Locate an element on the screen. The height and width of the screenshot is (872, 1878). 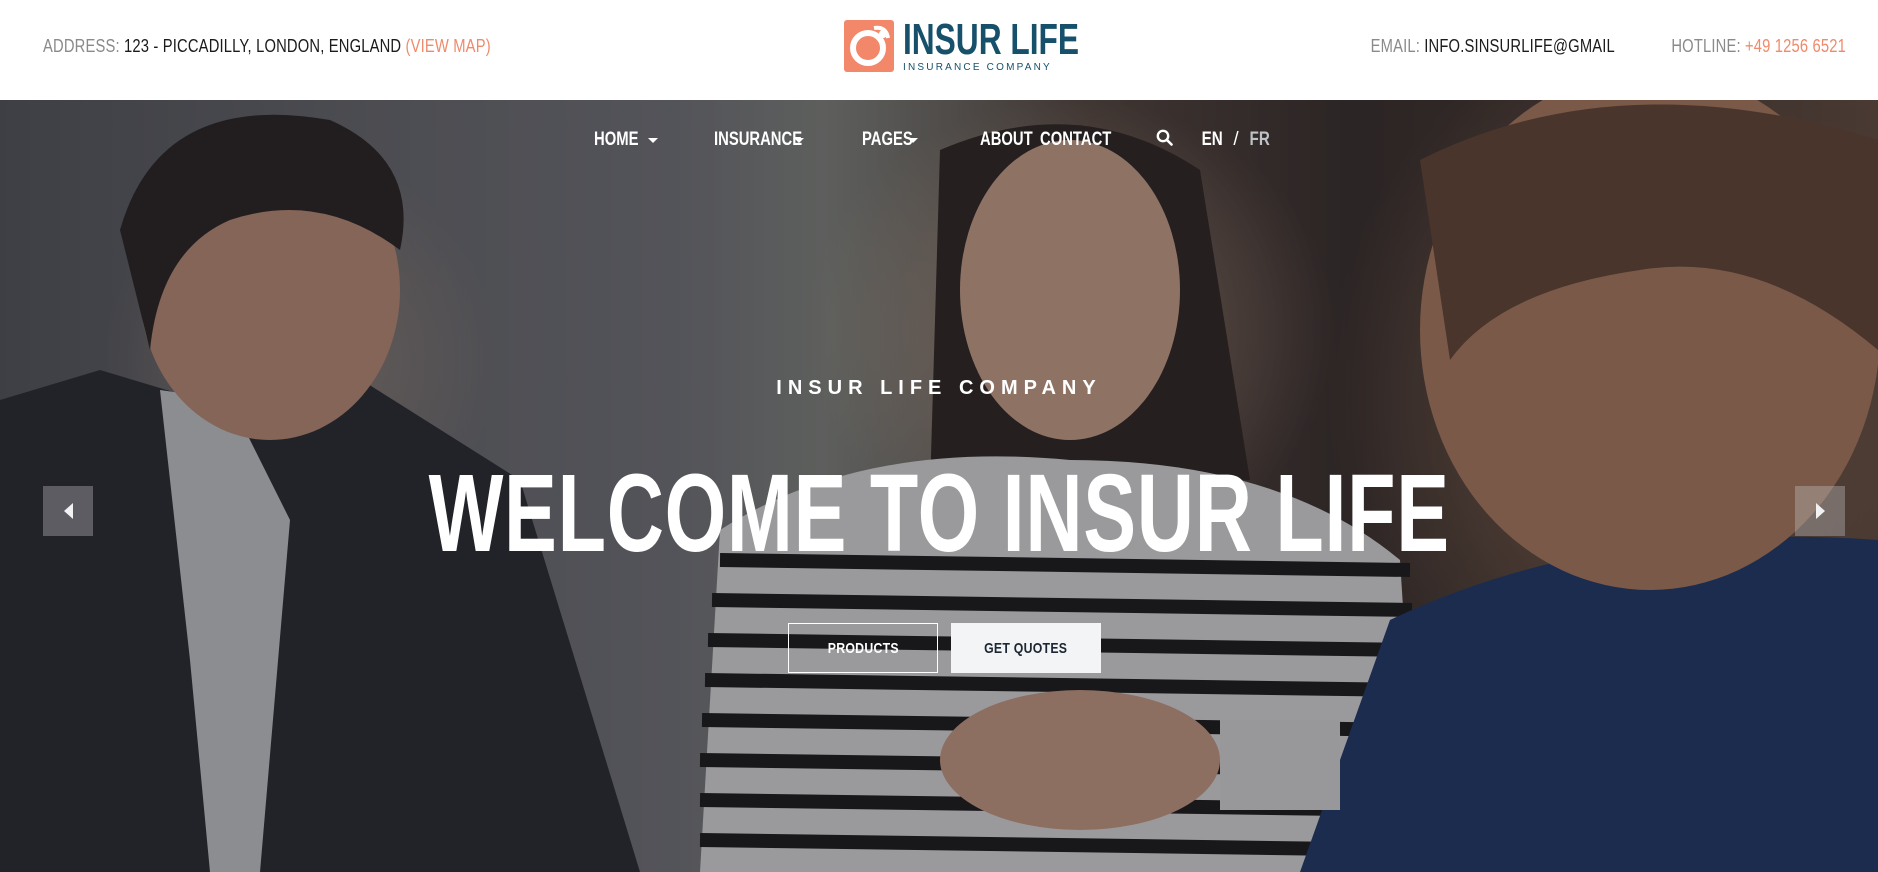
get-quotes-button-label: GET QUOTES is located at coordinates (1026, 648).